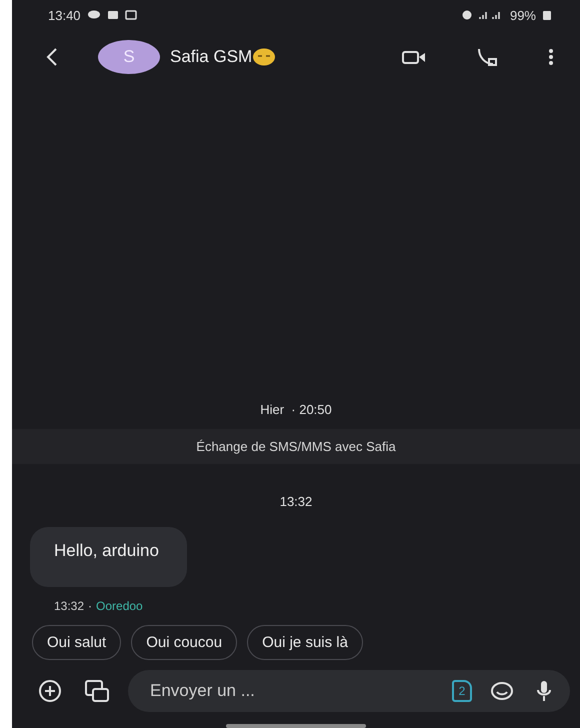 The height and width of the screenshot is (728, 580). Describe the element at coordinates (349, 691) in the screenshot. I see `message-field: Envoyer un ... 2` at that location.